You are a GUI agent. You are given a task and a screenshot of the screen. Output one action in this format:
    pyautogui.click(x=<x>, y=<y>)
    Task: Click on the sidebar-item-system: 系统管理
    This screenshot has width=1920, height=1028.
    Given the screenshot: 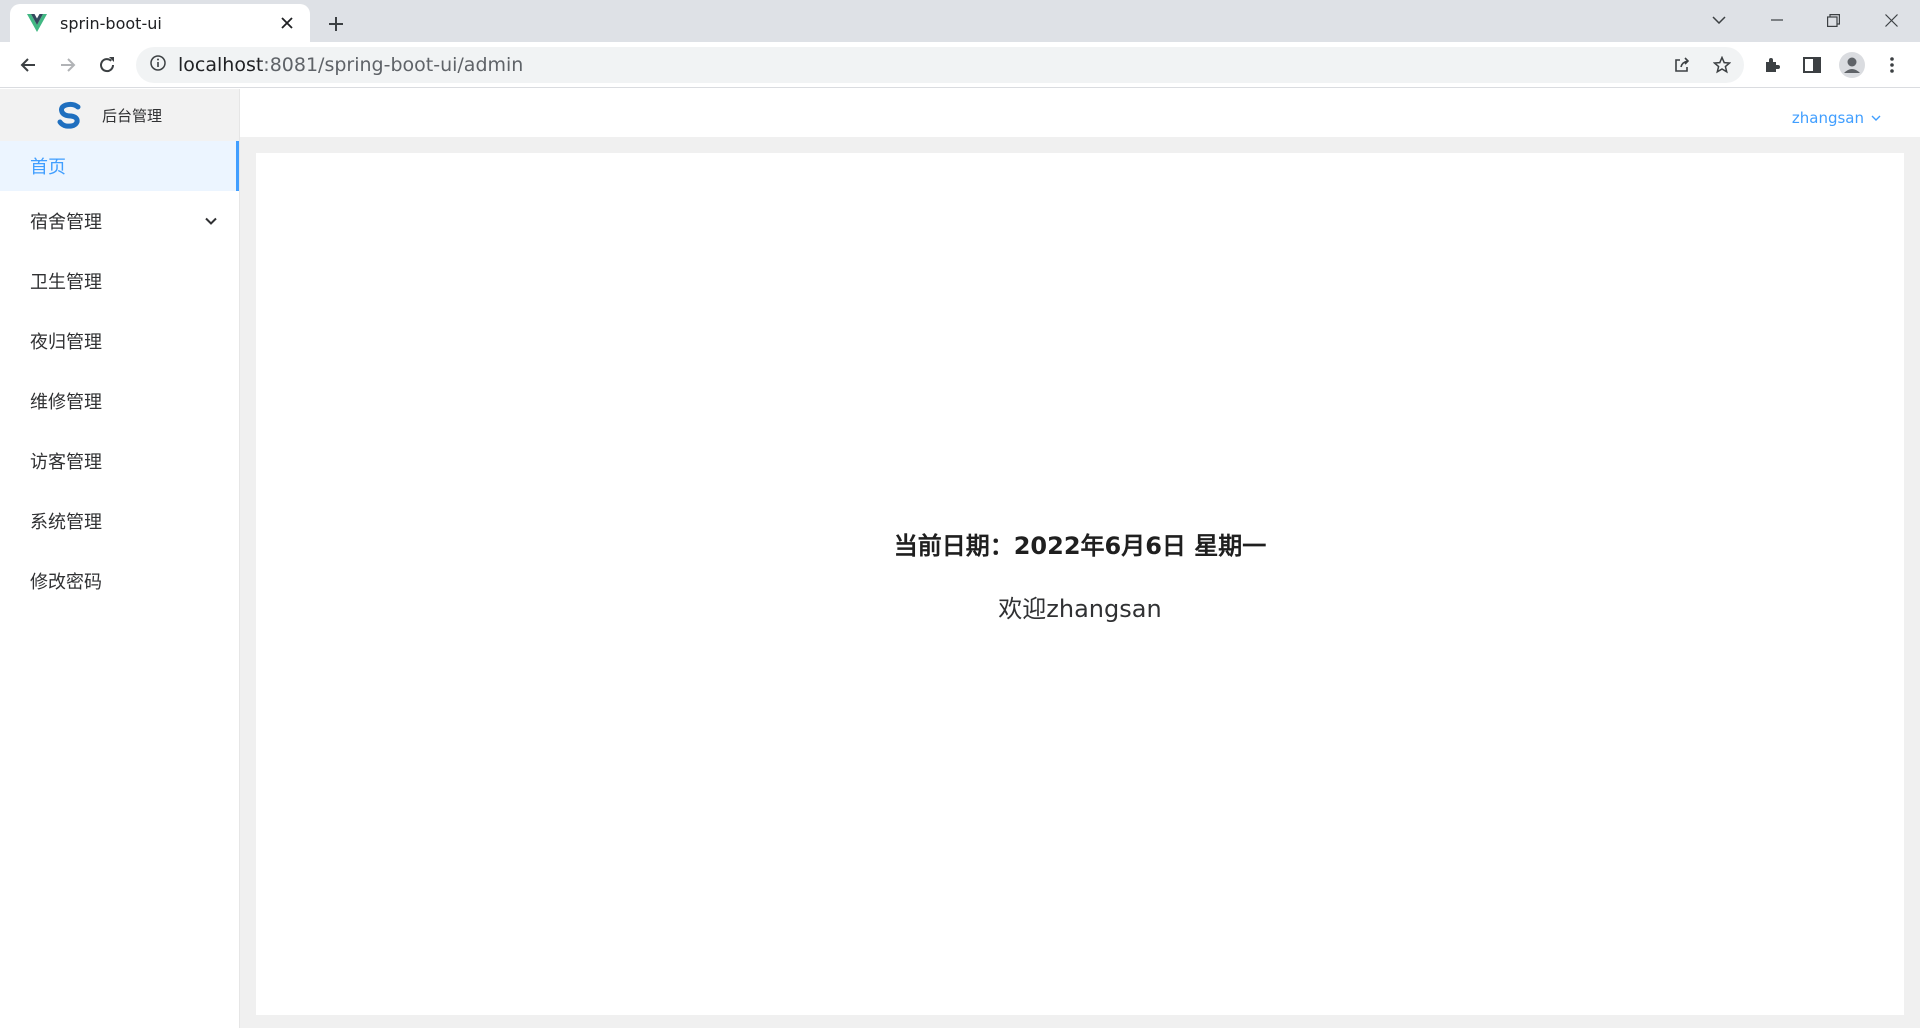 What is the action you would take?
    pyautogui.click(x=119, y=521)
    